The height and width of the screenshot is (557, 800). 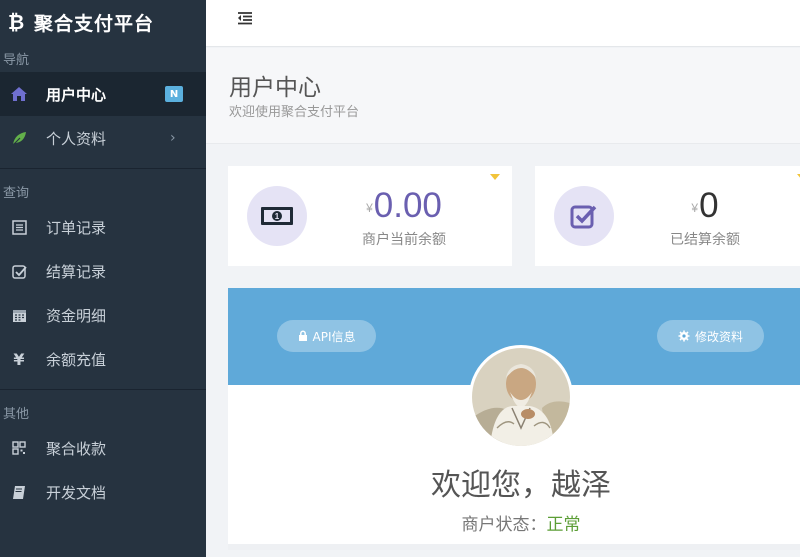 What do you see at coordinates (16, 414) in the screenshot?
I see `section-label-other: 其他` at bounding box center [16, 414].